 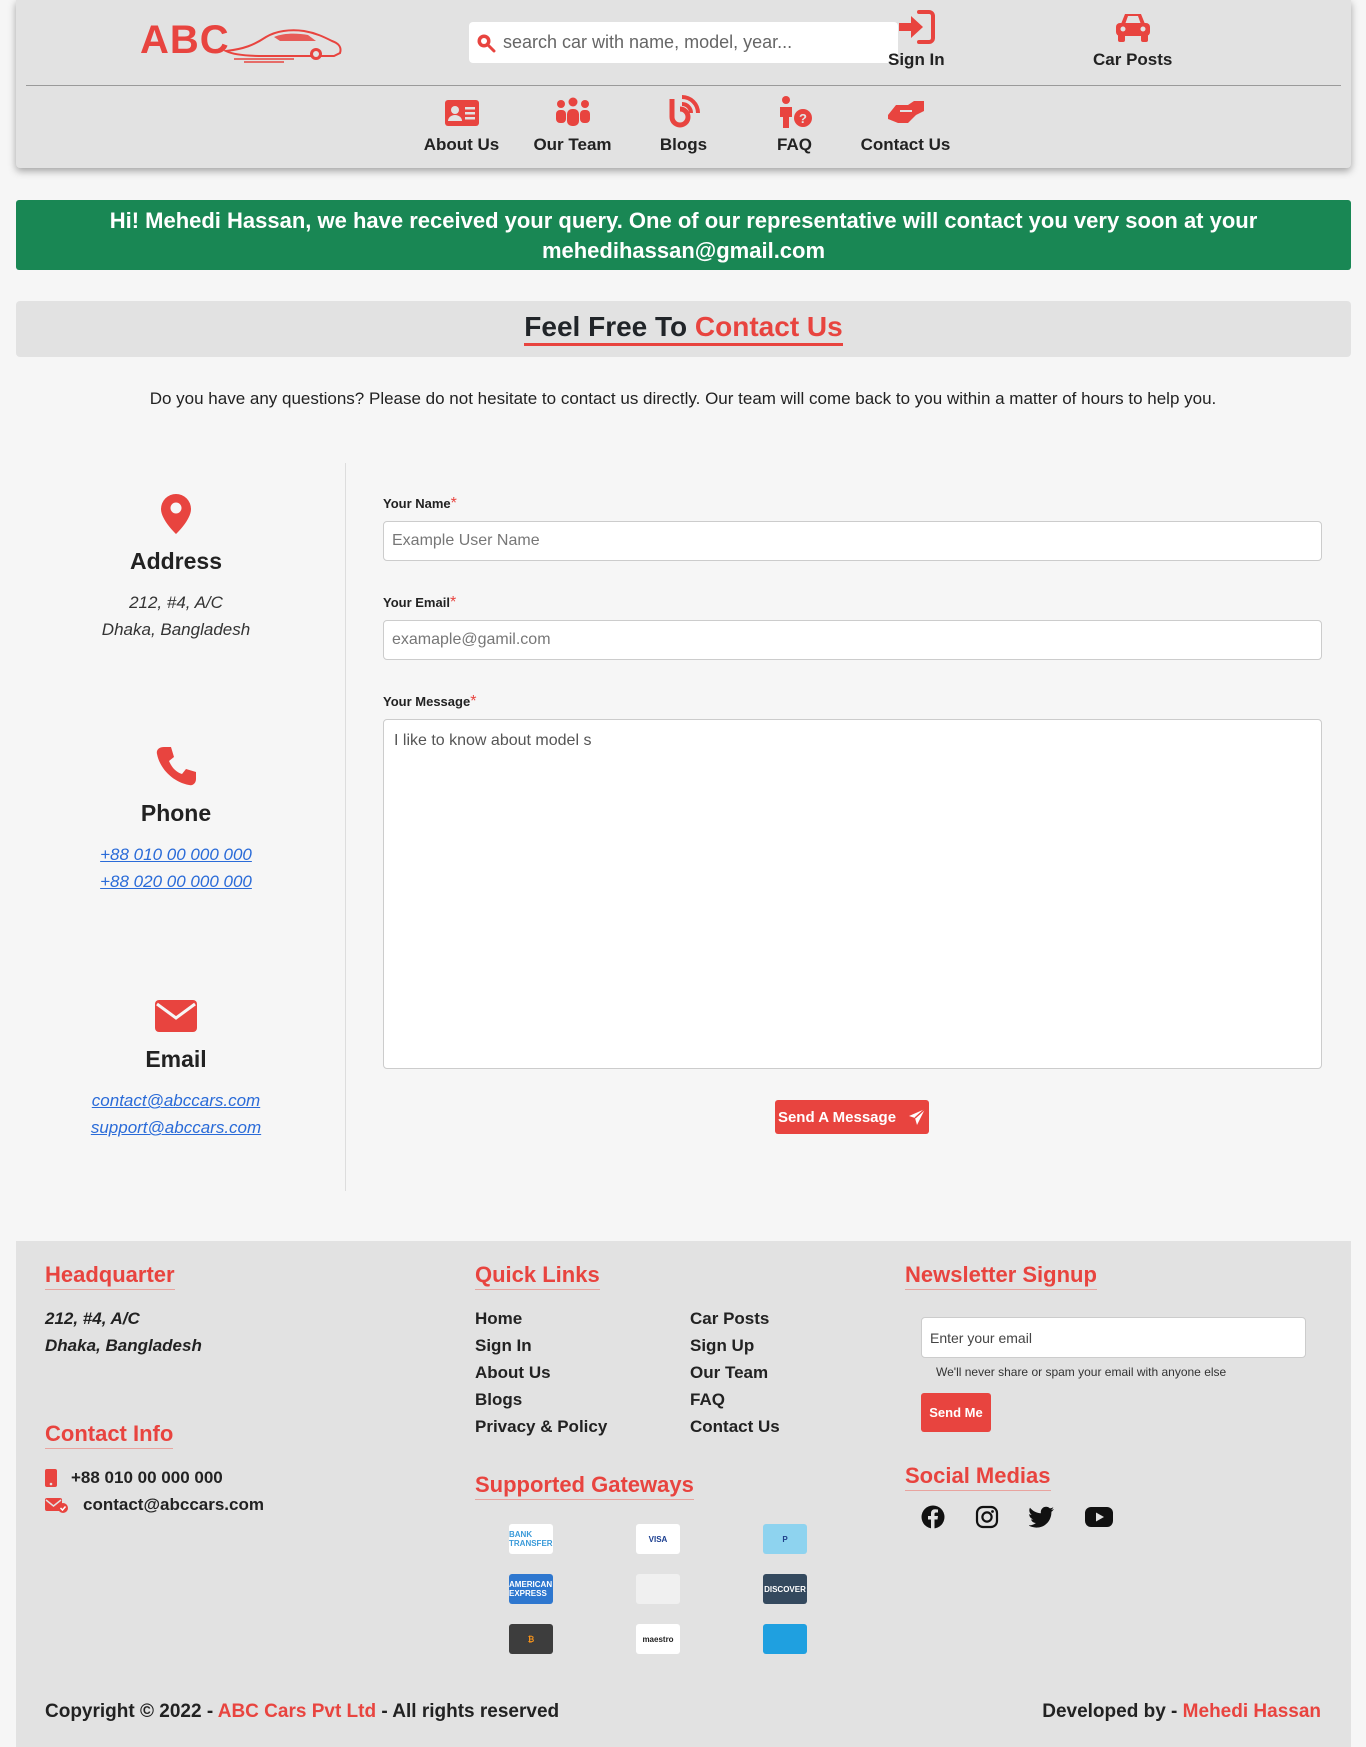 What do you see at coordinates (541, 1399) in the screenshot?
I see `quick-link: Blogs` at bounding box center [541, 1399].